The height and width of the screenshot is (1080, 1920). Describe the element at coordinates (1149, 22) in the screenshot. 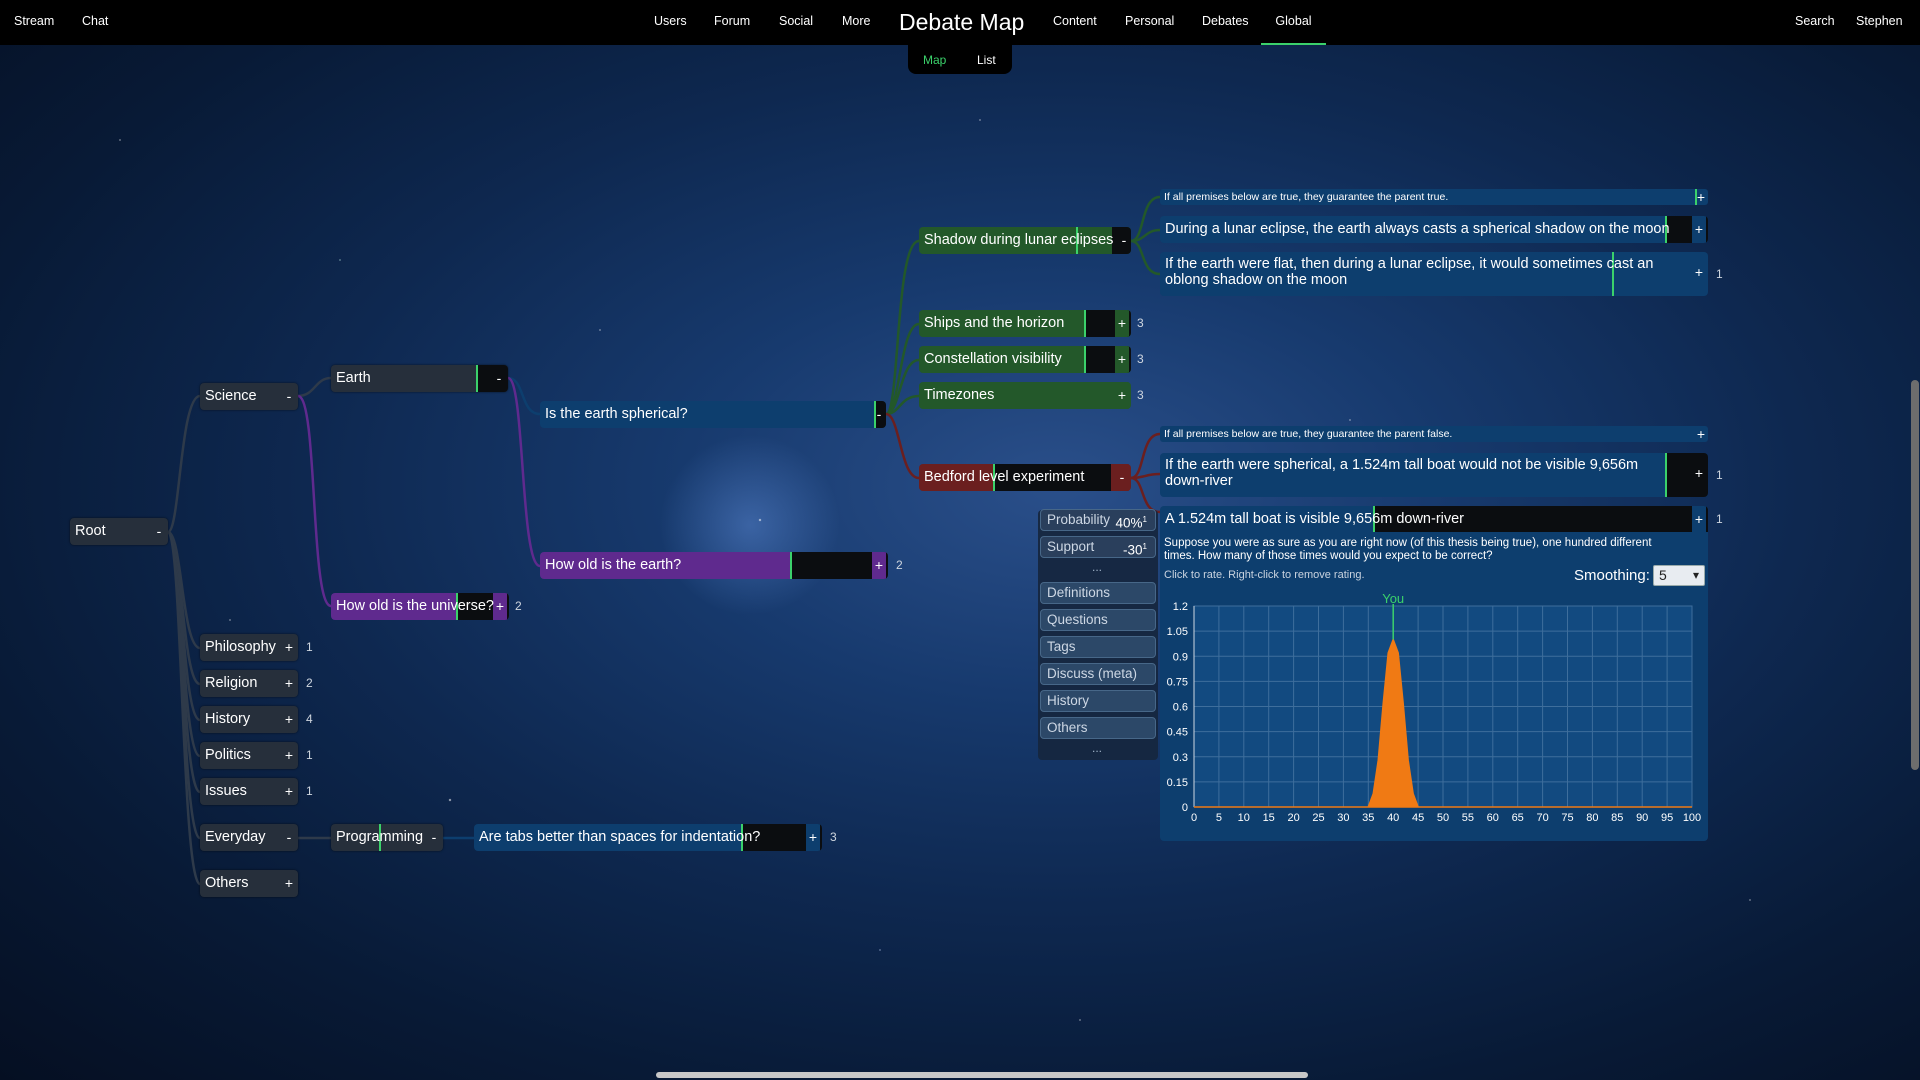

I see `nav-personal: Personal` at that location.